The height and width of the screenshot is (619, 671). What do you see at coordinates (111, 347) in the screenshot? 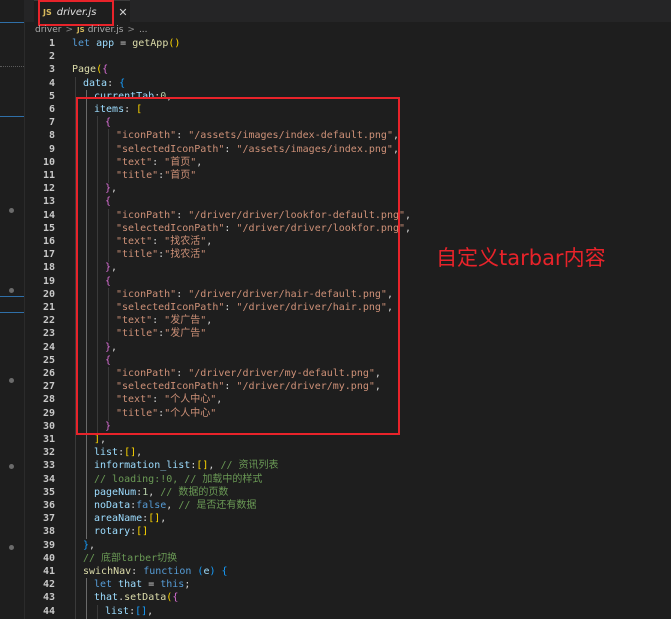
I see `code-text: },` at bounding box center [111, 347].